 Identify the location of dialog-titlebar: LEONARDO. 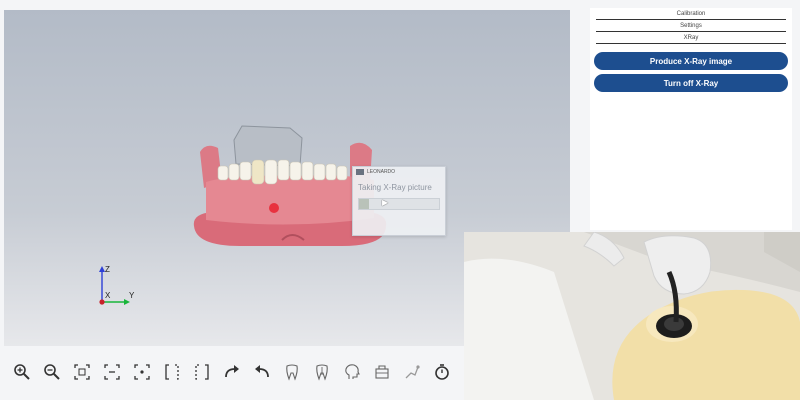
(399, 172).